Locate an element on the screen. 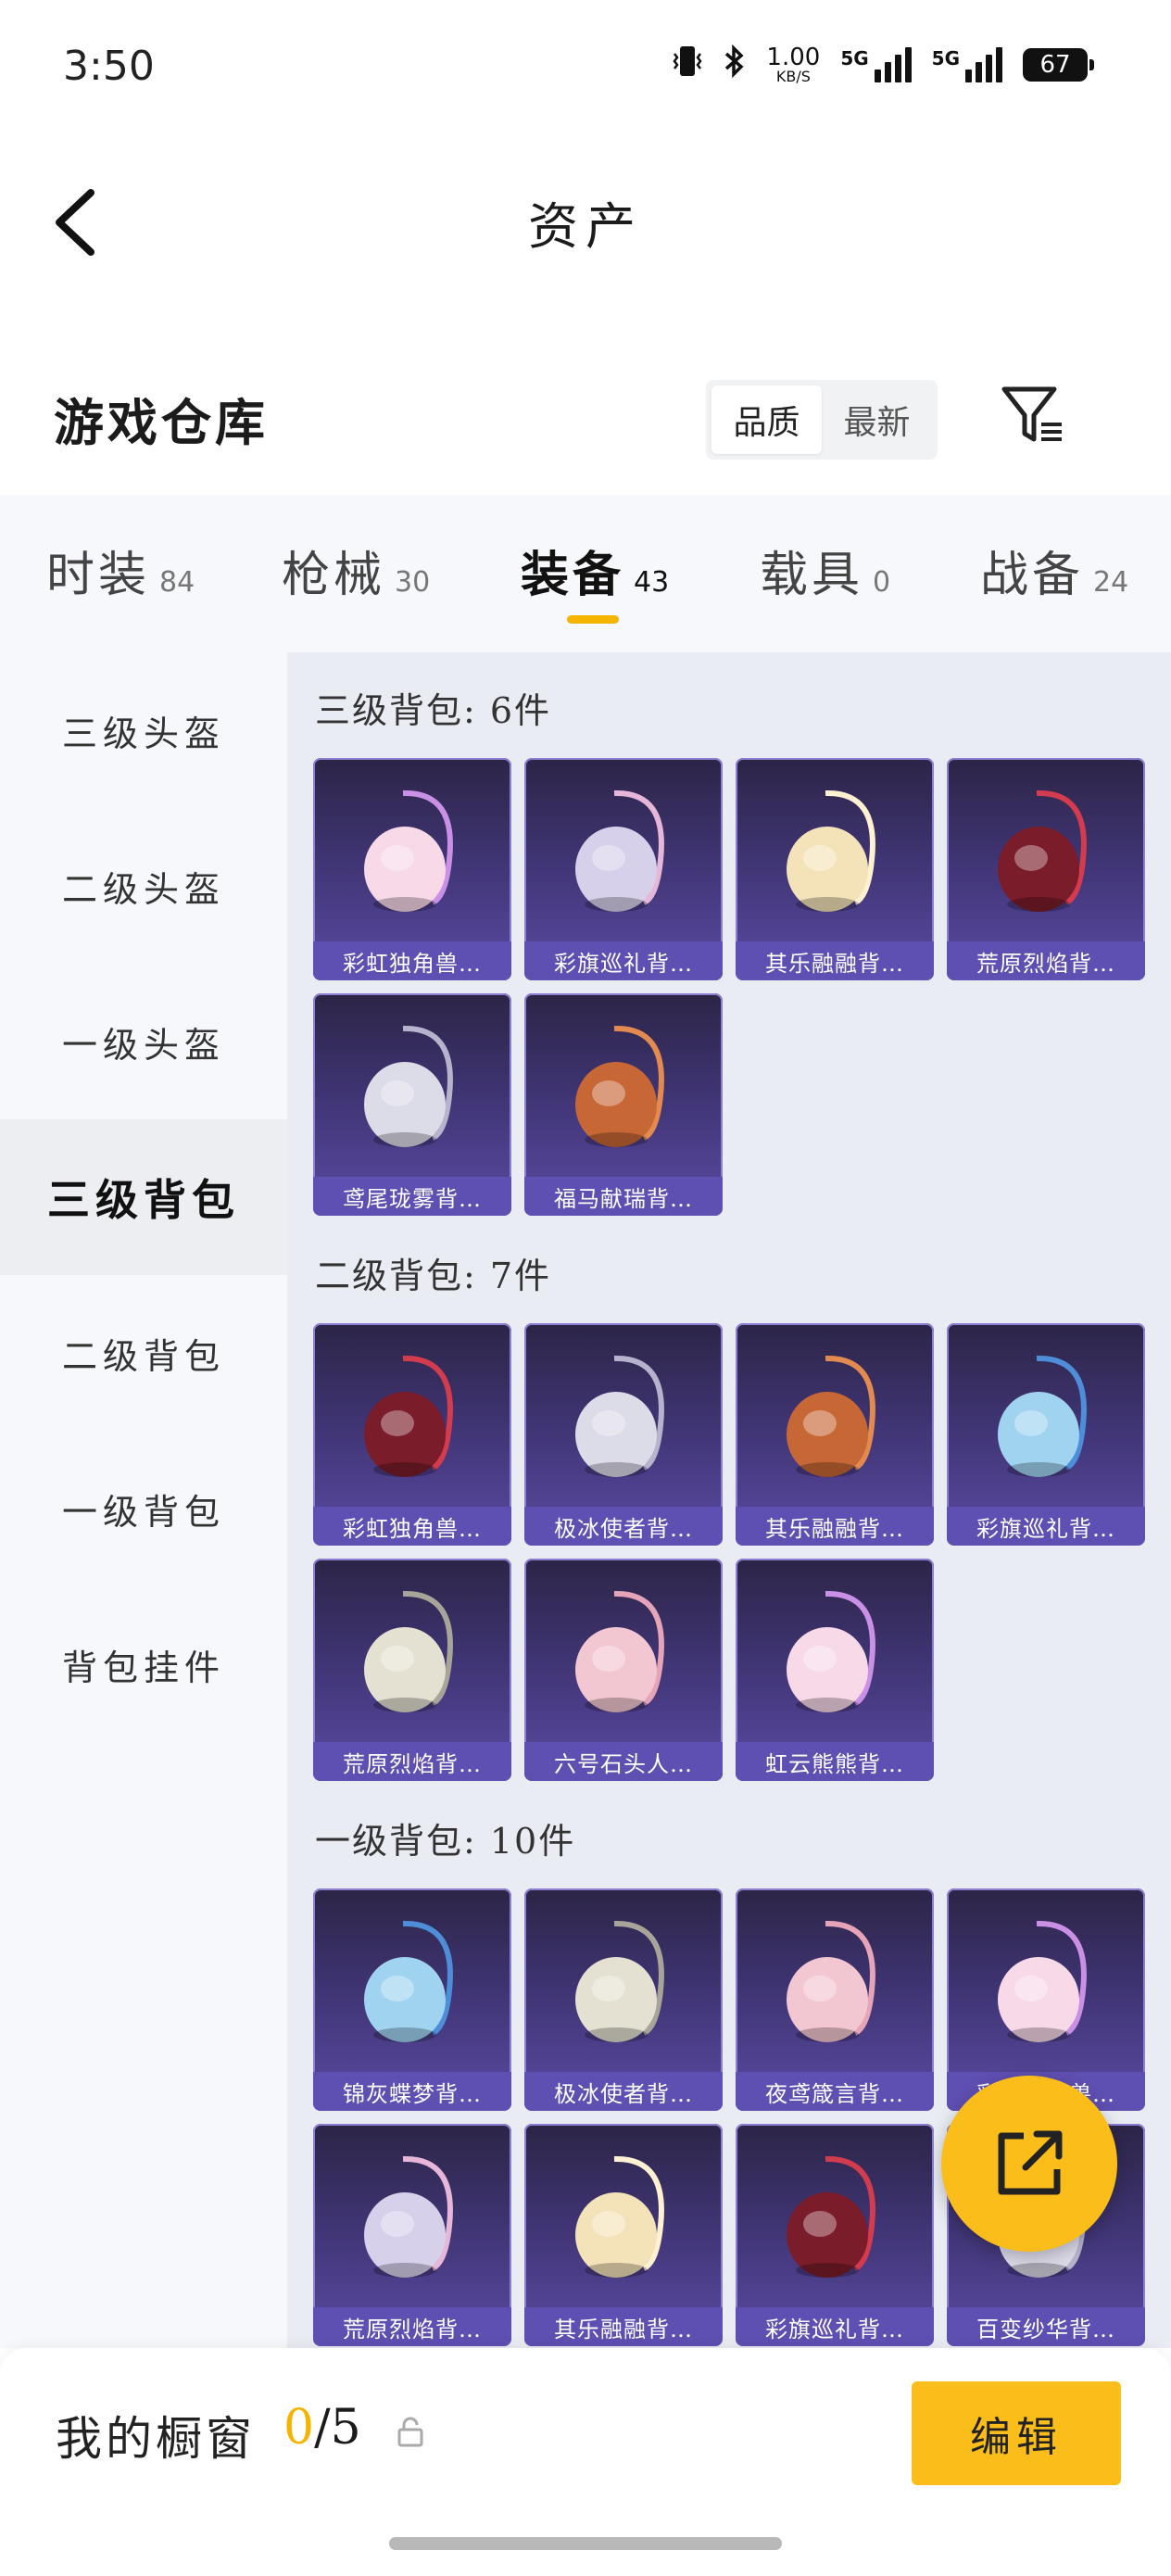 The width and height of the screenshot is (1171, 2576). share-float-button is located at coordinates (1029, 2164).